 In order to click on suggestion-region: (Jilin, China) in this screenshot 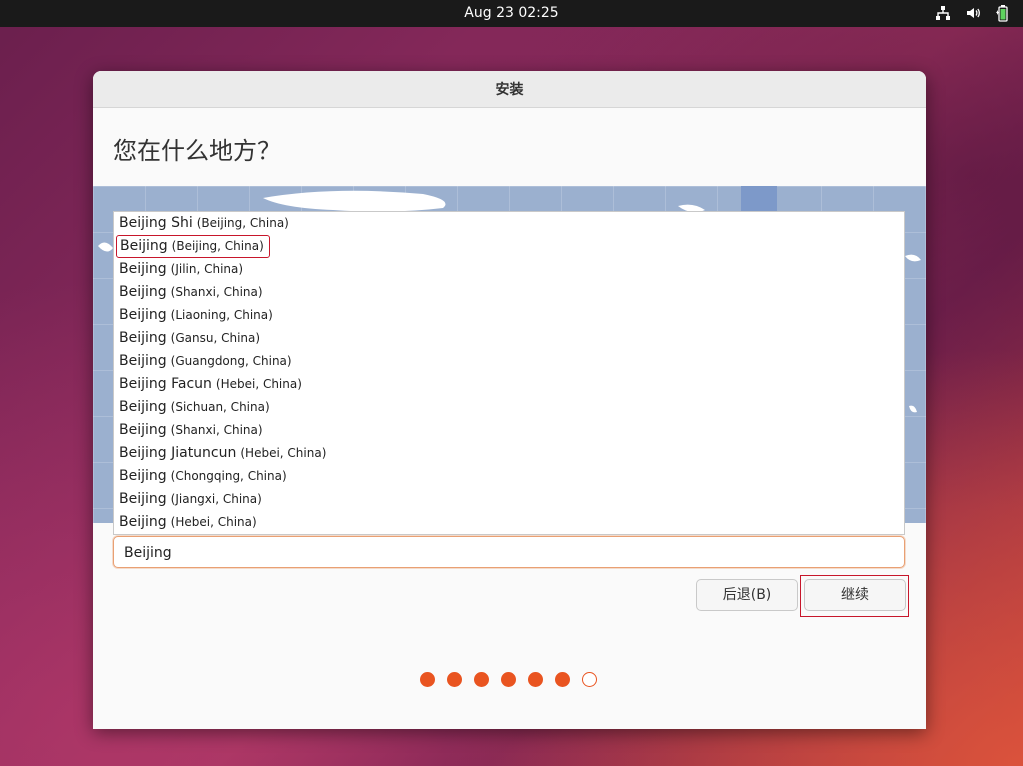, I will do `click(207, 269)`.